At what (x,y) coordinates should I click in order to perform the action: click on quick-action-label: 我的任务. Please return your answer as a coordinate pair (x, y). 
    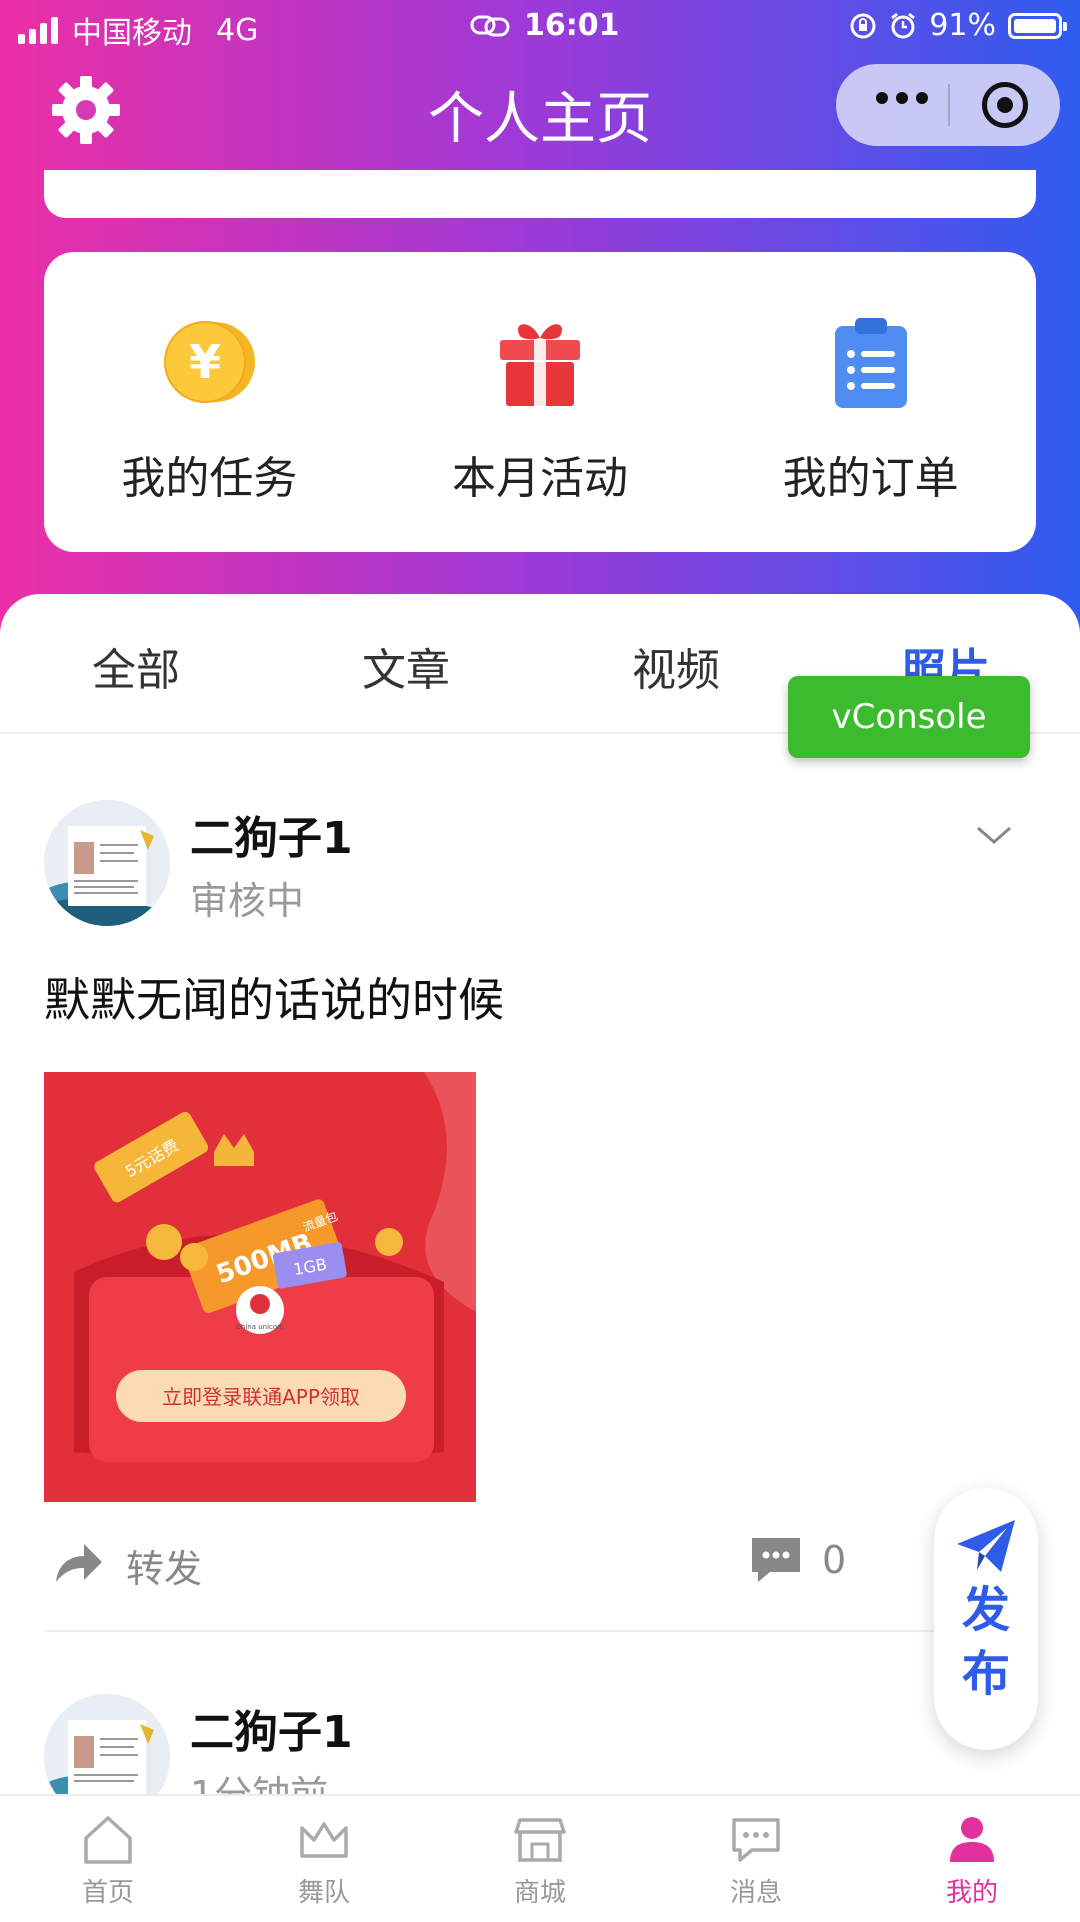
    Looking at the image, I should click on (209, 478).